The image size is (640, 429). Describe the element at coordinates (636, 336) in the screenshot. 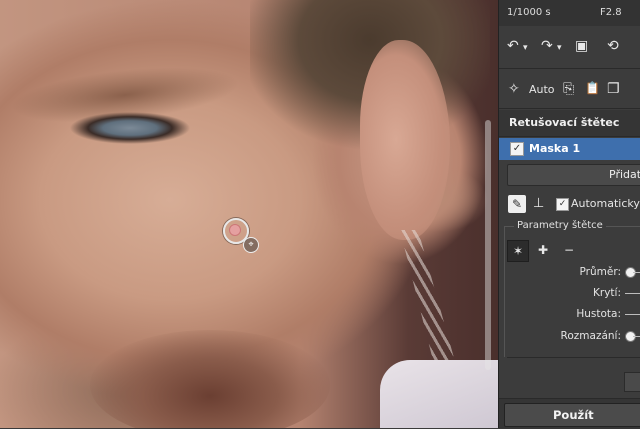

I see `feather-slider-track` at that location.